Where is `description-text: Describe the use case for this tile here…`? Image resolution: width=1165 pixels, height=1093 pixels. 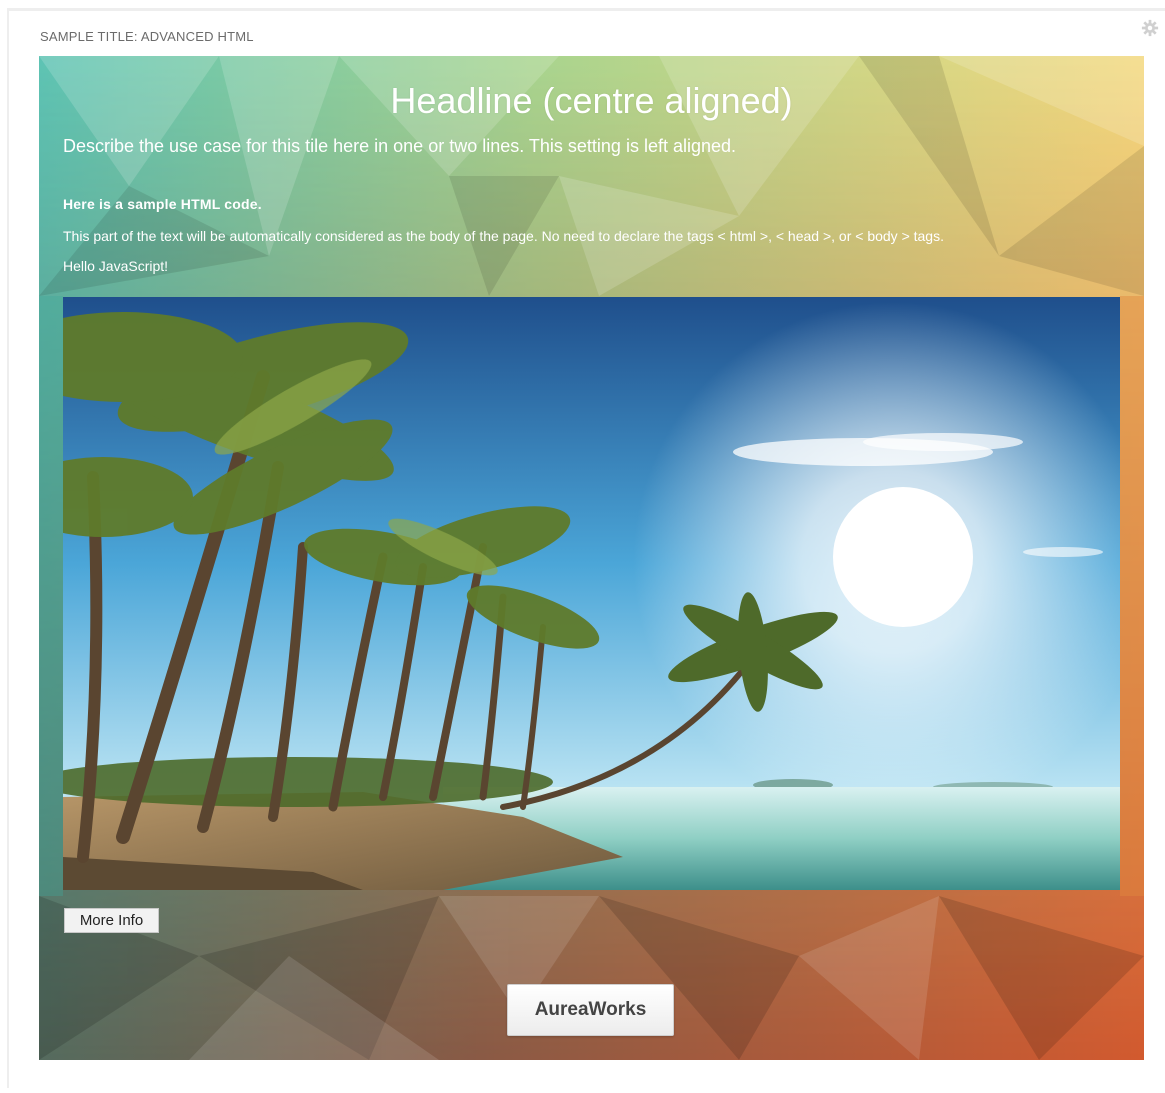 description-text: Describe the use case for this tile here… is located at coordinates (400, 146).